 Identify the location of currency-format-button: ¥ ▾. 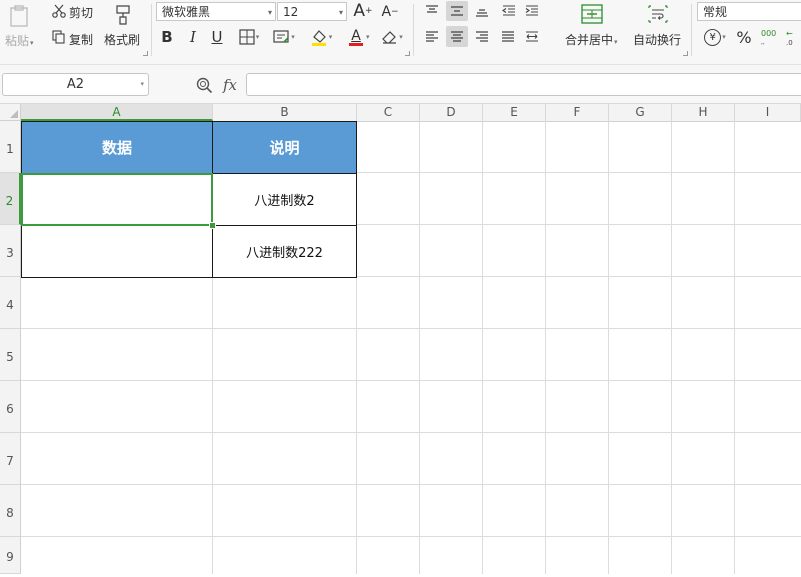
(715, 37).